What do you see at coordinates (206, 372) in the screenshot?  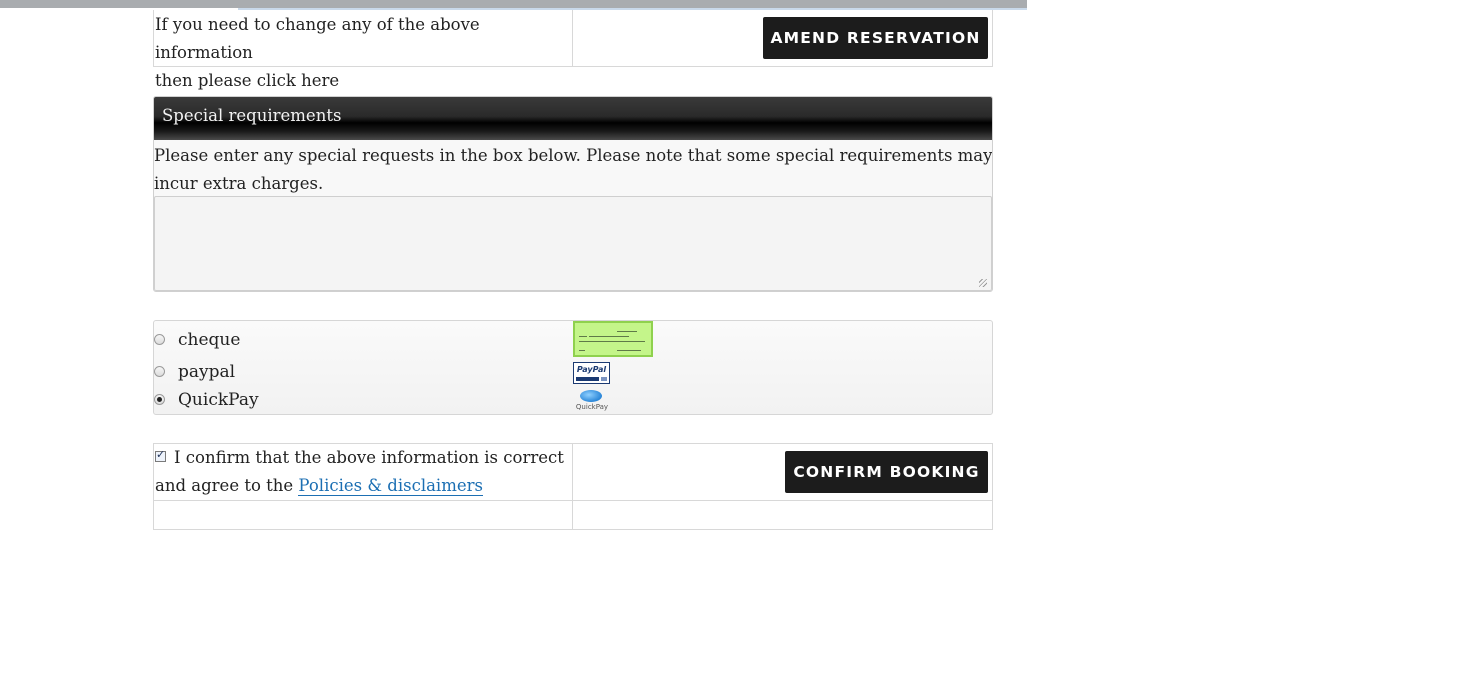 I see `paypal-label: paypal` at bounding box center [206, 372].